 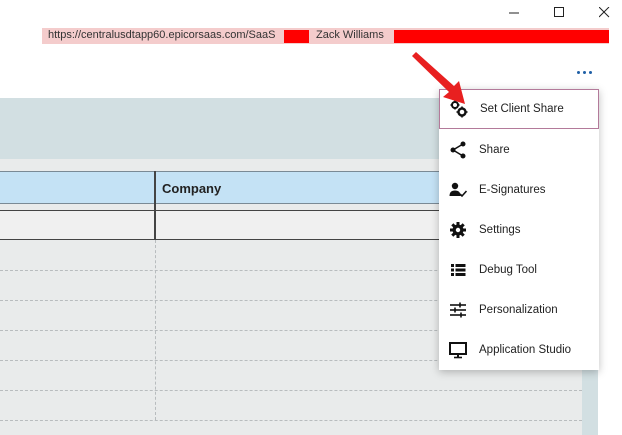 What do you see at coordinates (525, 350) in the screenshot?
I see `menu-item-label: Application Studio` at bounding box center [525, 350].